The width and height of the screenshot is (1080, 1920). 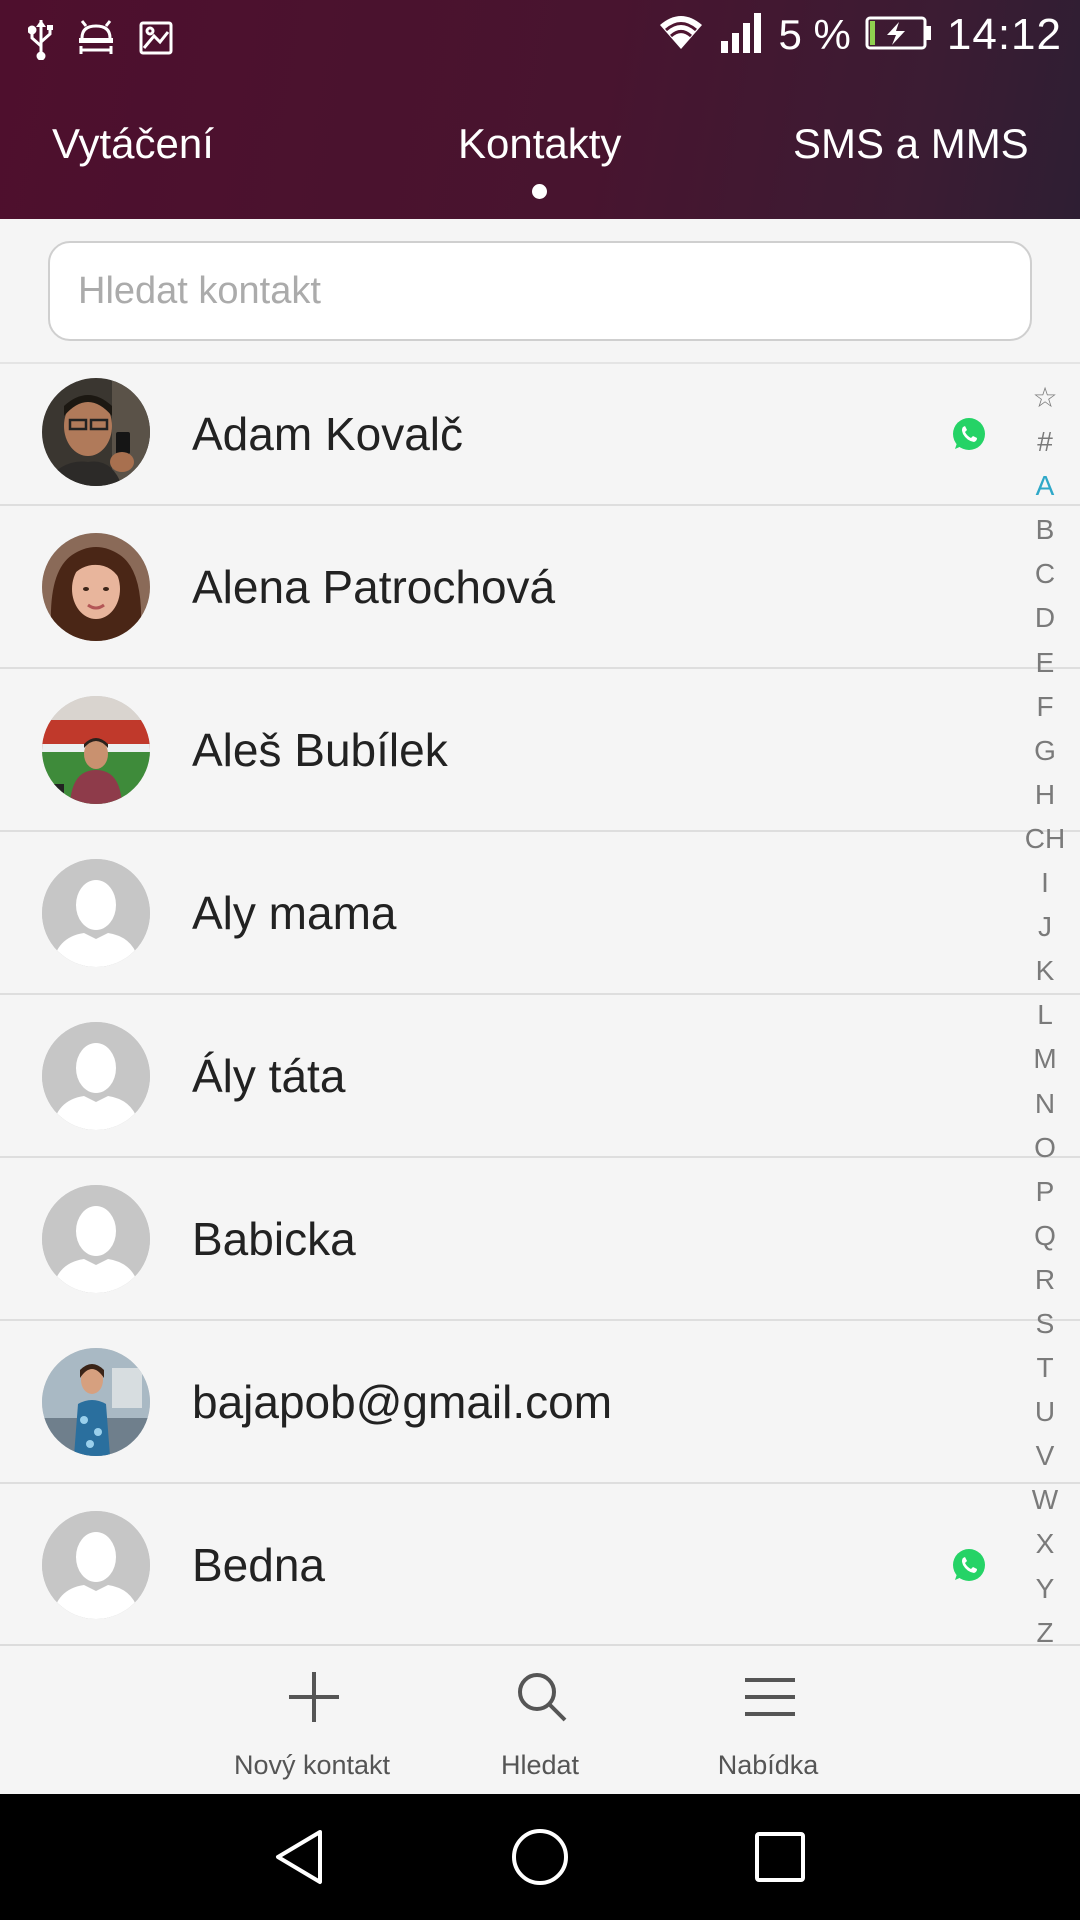 I want to click on search-label: Hledat, so click(x=540, y=1765).